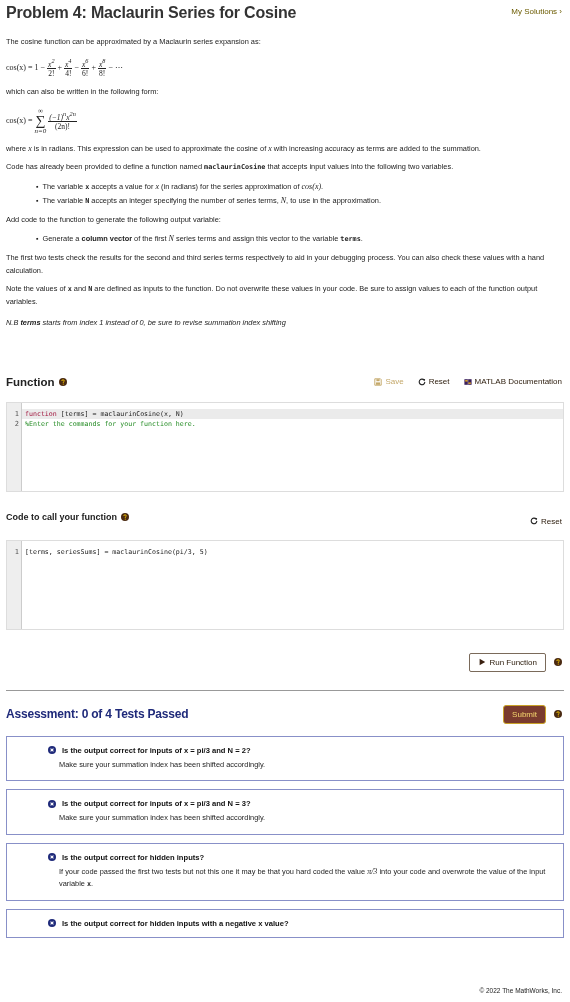 This screenshot has width=570, height=1002. What do you see at coordinates (512, 381) in the screenshot?
I see `documentation-button: MATLAB Documentation` at bounding box center [512, 381].